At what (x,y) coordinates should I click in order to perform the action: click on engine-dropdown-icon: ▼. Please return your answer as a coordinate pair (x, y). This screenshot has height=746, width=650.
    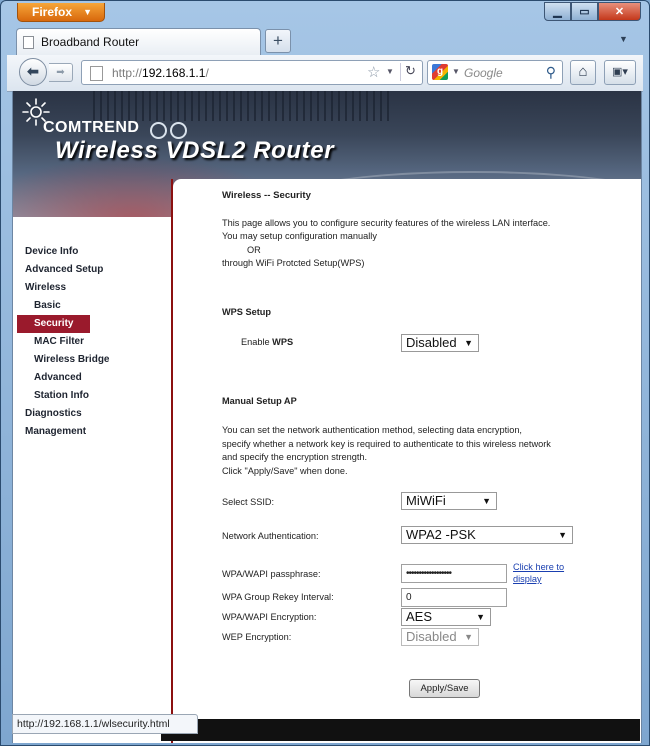
    Looking at the image, I should click on (456, 71).